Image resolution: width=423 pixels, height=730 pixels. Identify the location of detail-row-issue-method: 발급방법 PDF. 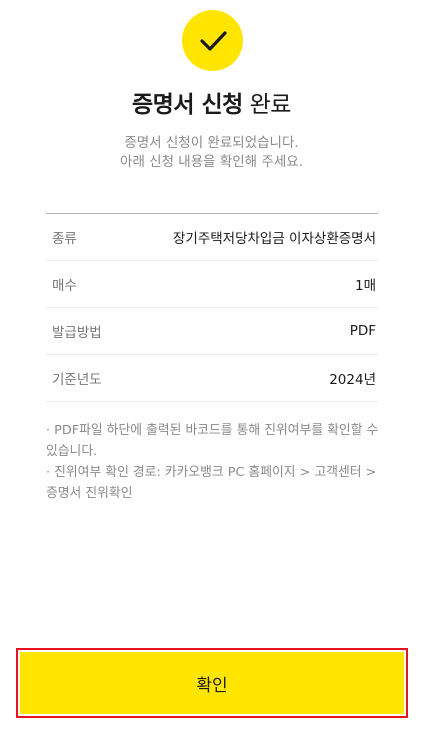
(212, 331).